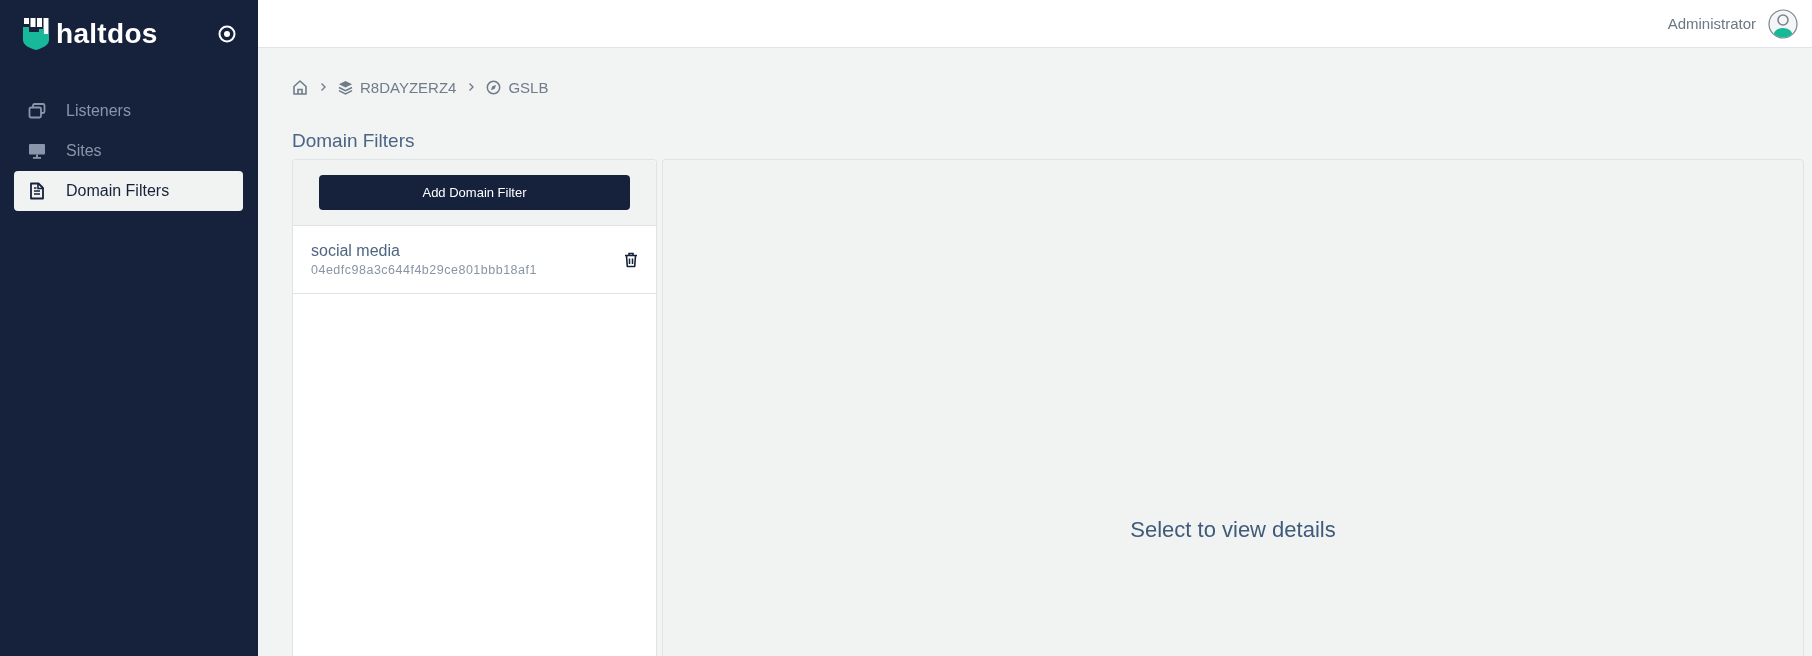  I want to click on breadcrumb-link: GSLB, so click(528, 87).